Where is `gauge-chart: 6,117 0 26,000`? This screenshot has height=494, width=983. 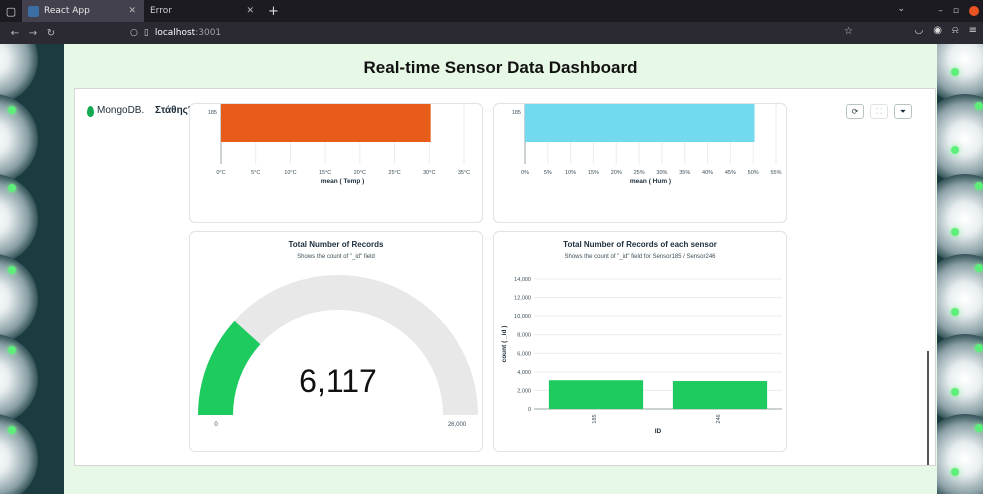 gauge-chart: 6,117 0 26,000 is located at coordinates (338, 351).